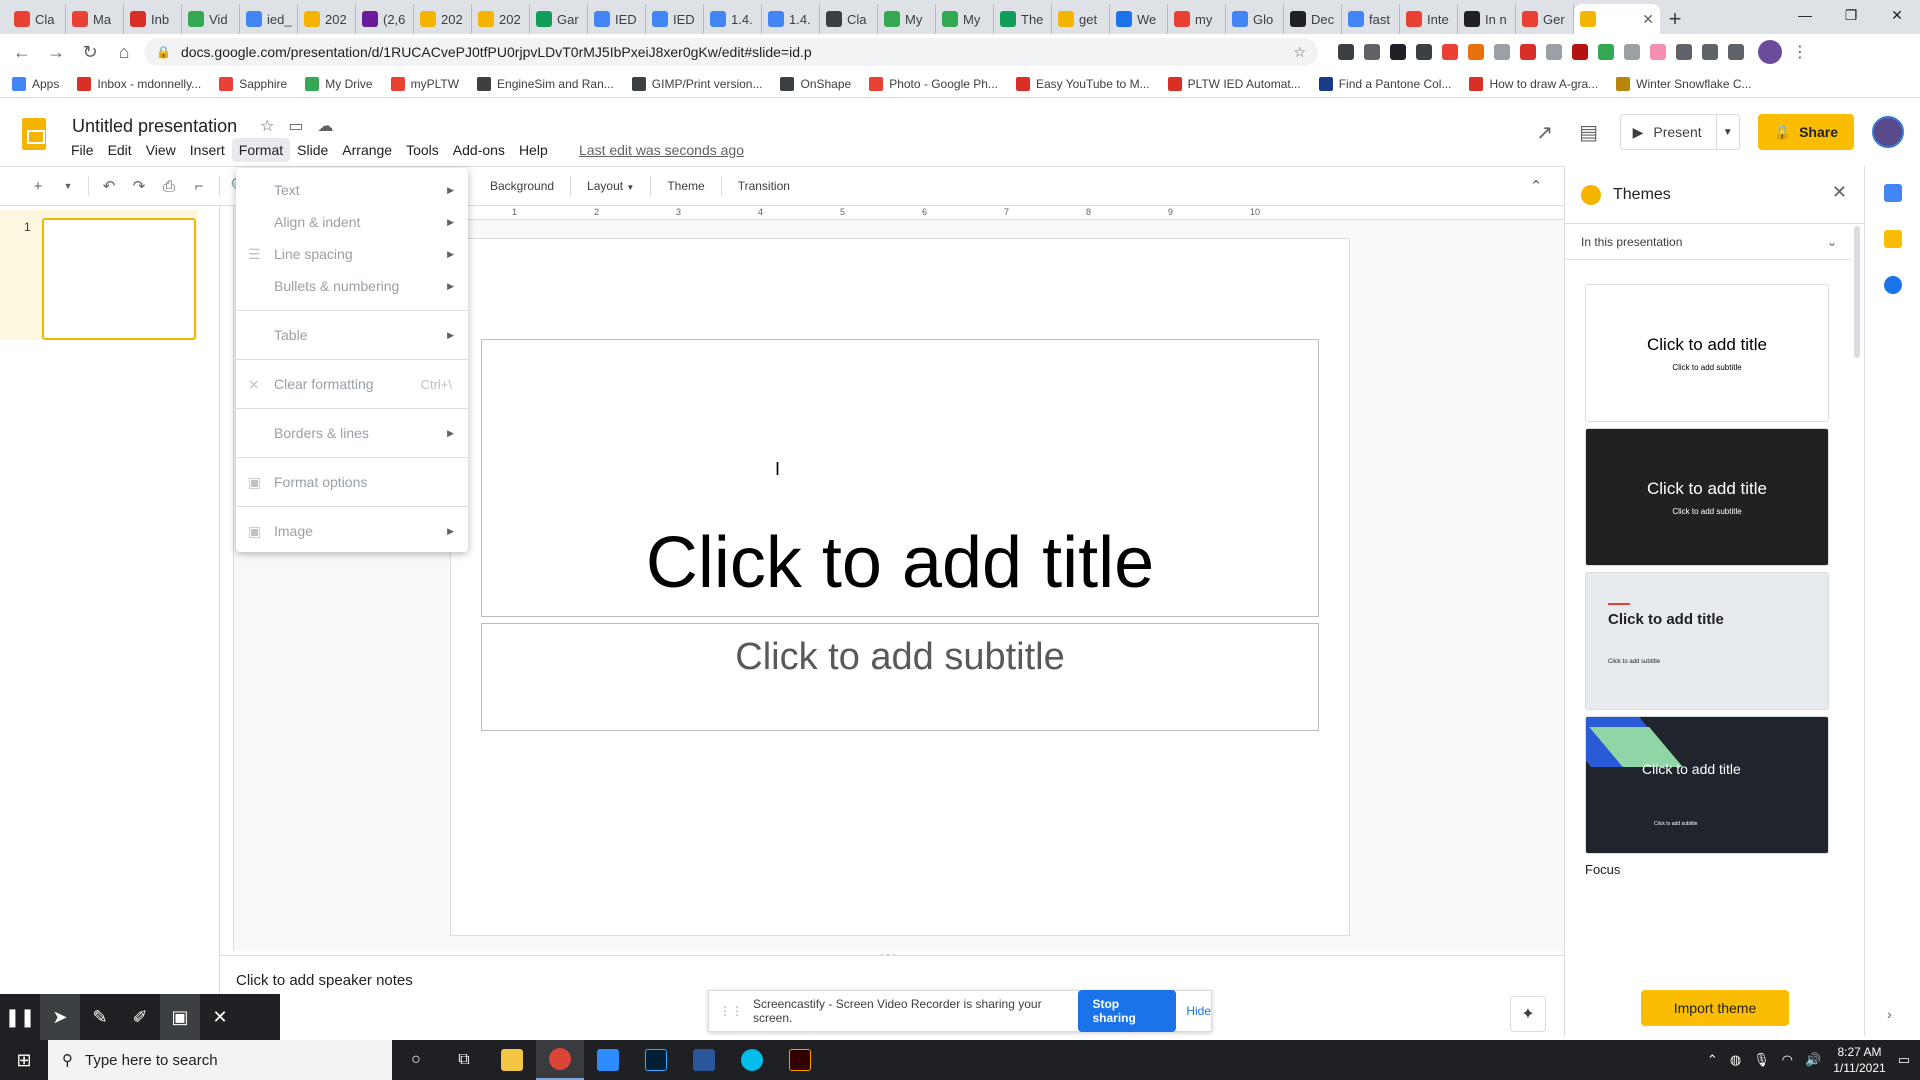 Image resolution: width=1920 pixels, height=1080 pixels. I want to click on new-slide-icon: +, so click(38, 186).